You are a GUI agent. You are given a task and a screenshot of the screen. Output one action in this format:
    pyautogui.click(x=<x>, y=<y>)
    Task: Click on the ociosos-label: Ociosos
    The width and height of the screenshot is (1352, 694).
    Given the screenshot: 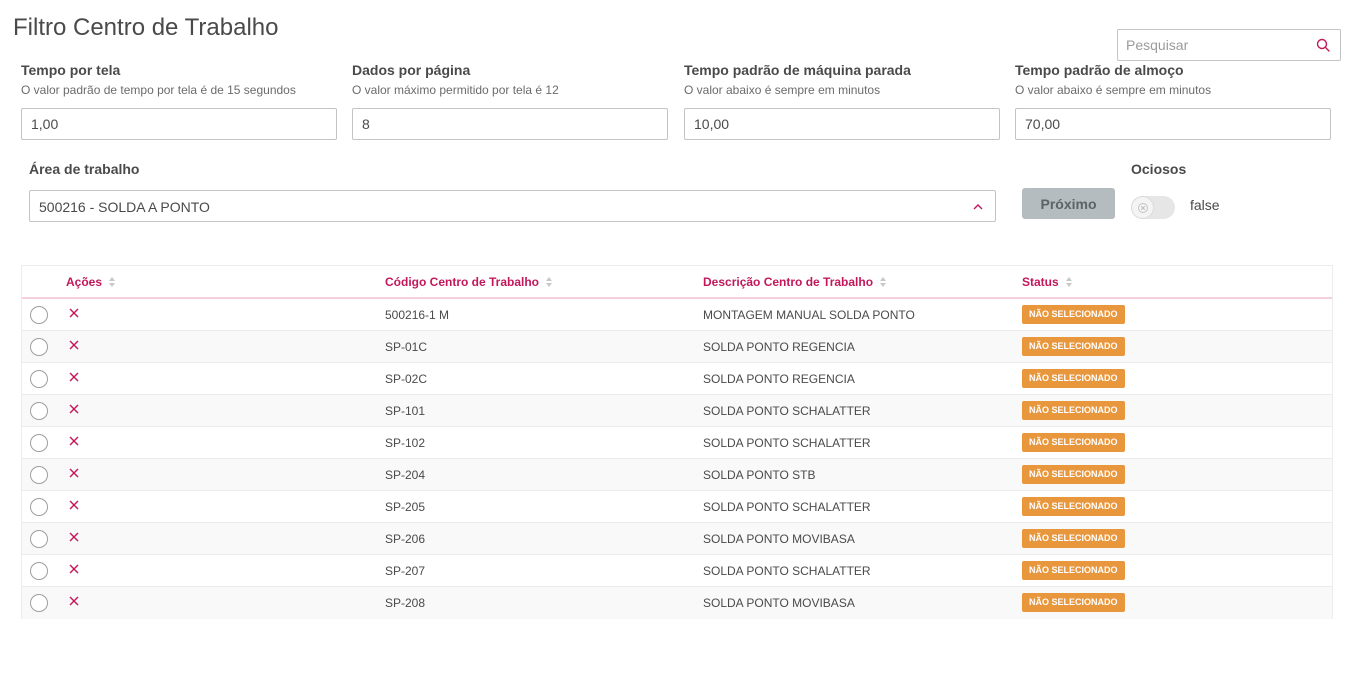 What is the action you would take?
    pyautogui.click(x=1159, y=169)
    